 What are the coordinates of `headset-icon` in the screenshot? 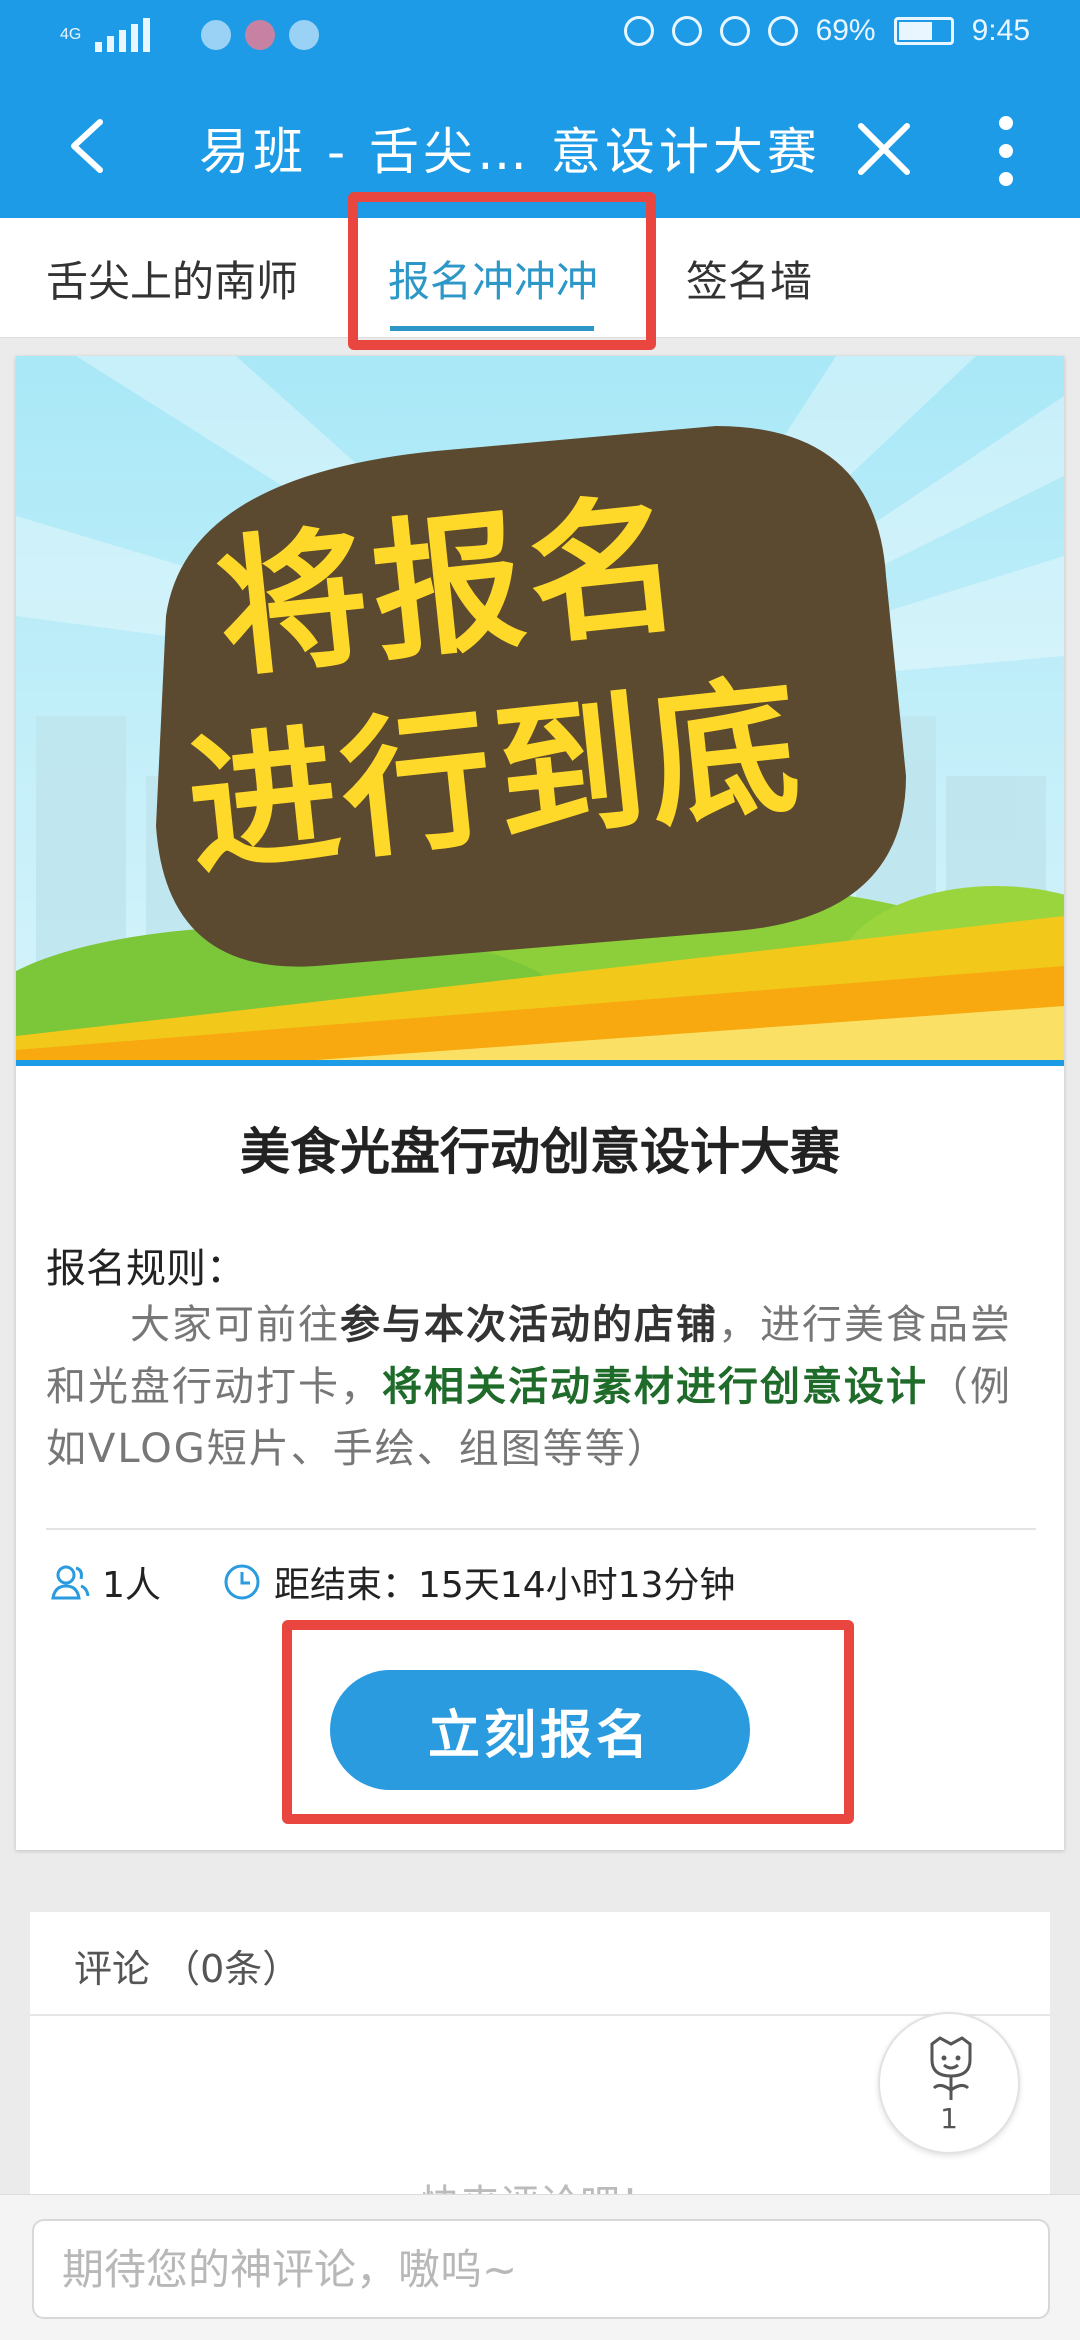 It's located at (638, 31).